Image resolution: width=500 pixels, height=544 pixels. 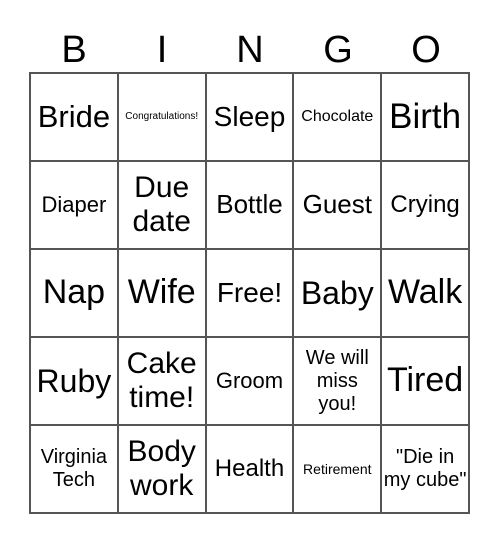 What do you see at coordinates (337, 293) in the screenshot?
I see `bingo-cell: Baby` at bounding box center [337, 293].